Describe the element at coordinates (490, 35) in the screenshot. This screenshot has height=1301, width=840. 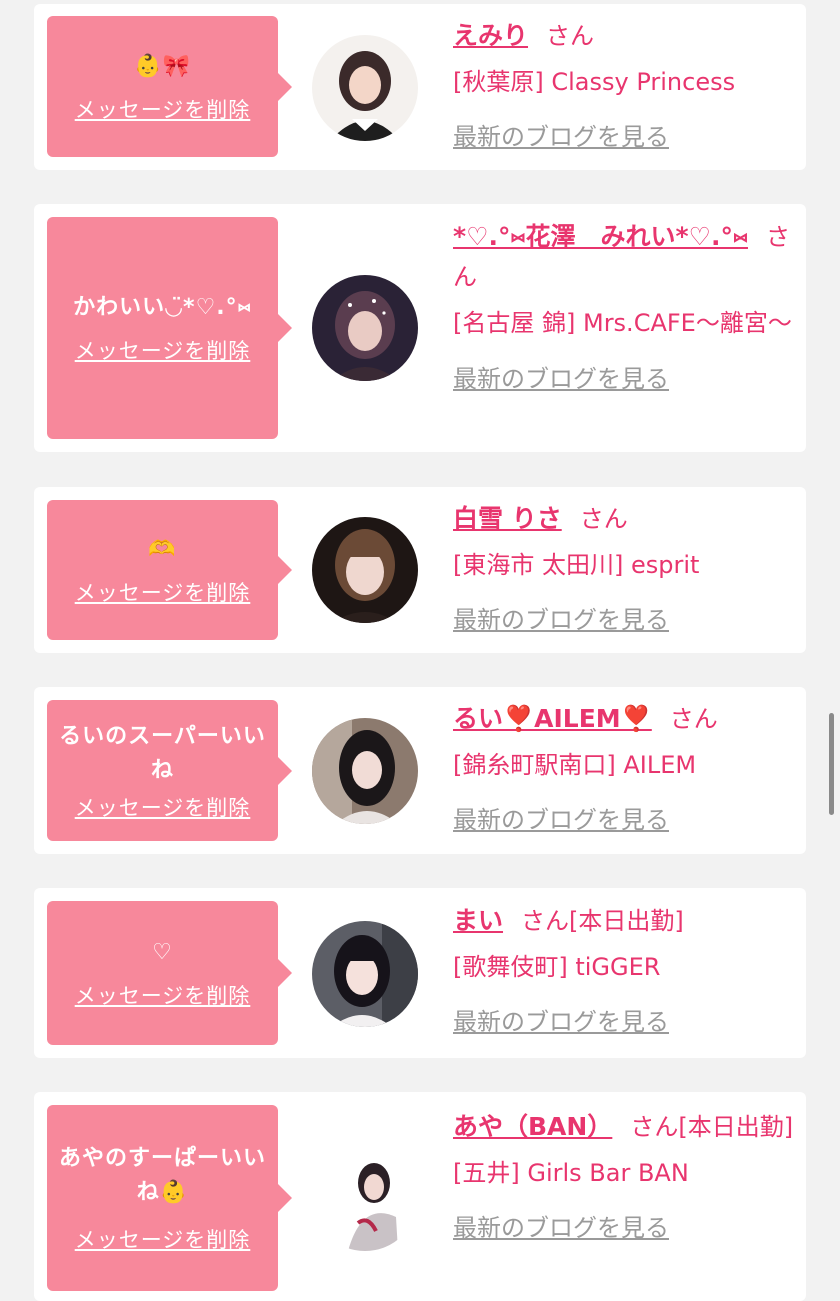
I see `girl-name-link: えみり` at that location.